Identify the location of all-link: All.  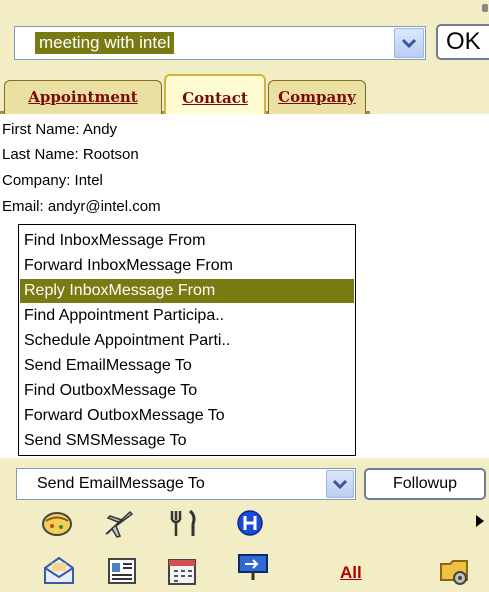
(351, 573).